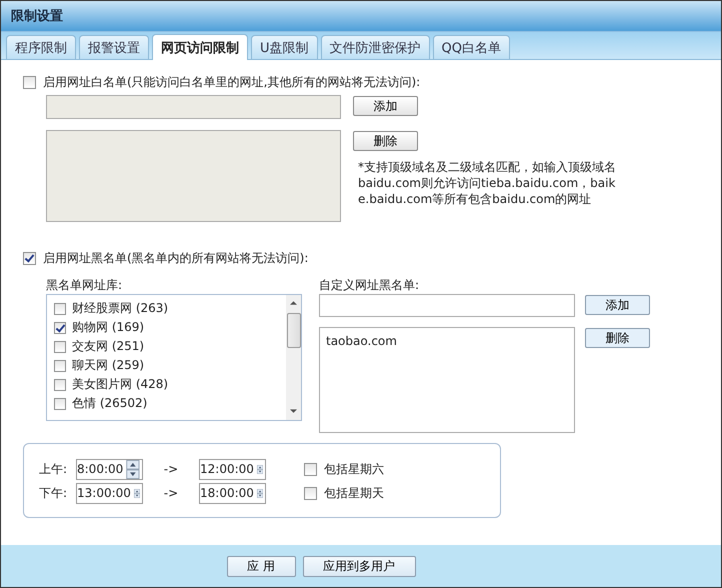  Describe the element at coordinates (293, 411) in the screenshot. I see `scroll-down-icon` at that location.